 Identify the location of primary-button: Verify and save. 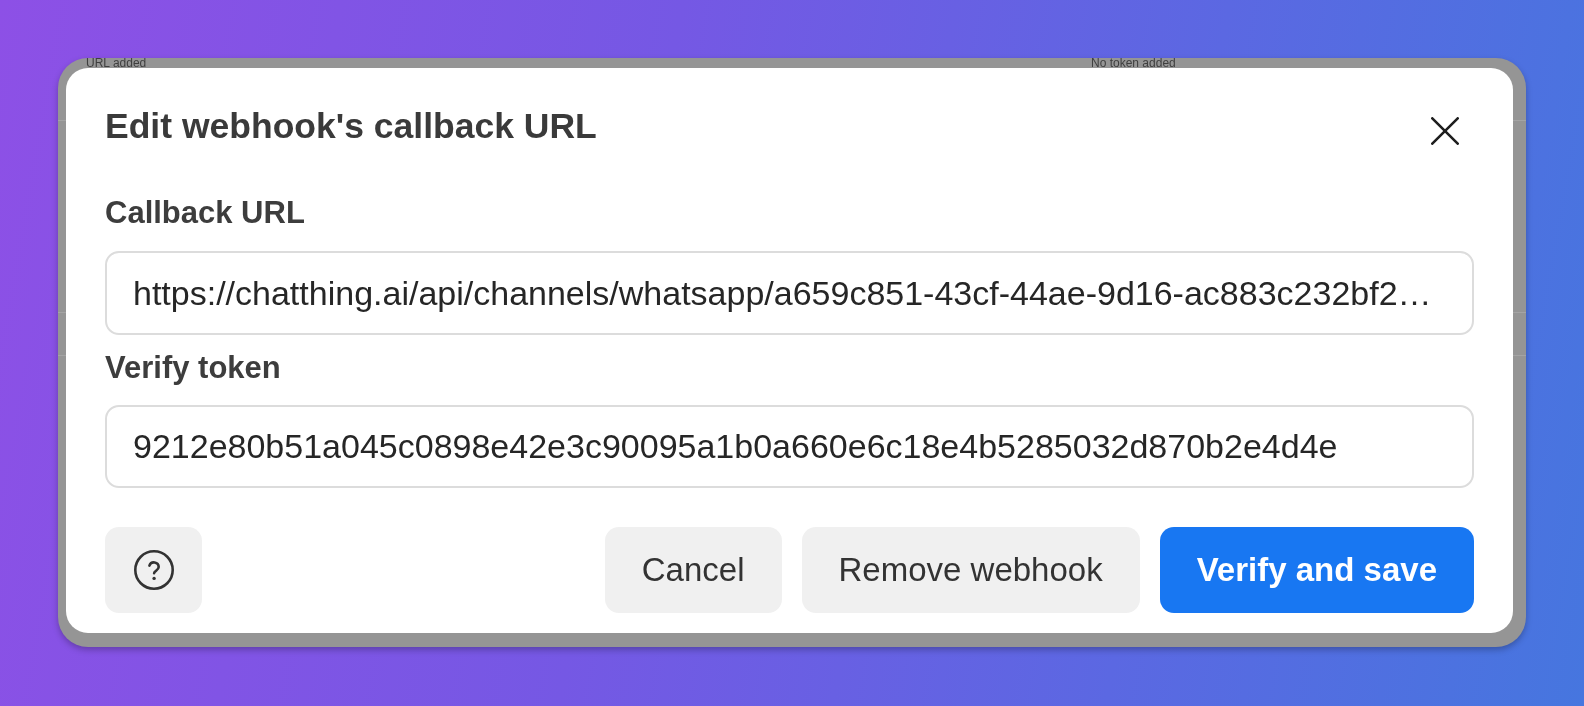
(1316, 570).